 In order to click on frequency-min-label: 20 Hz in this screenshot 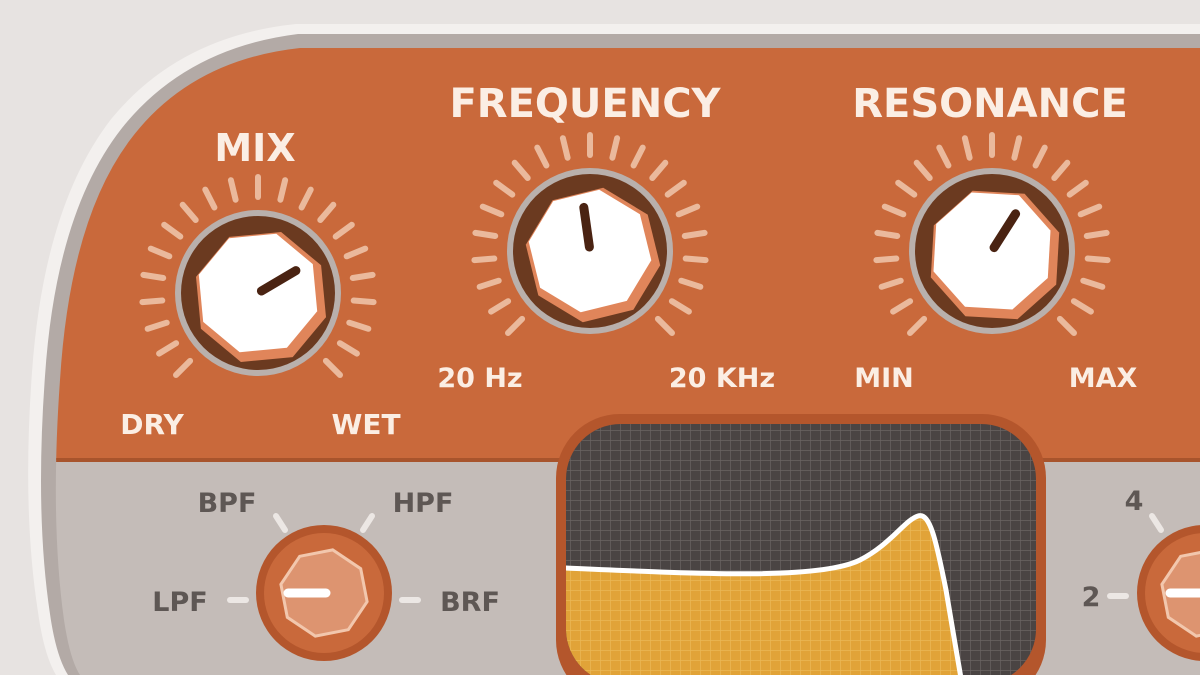, I will do `click(479, 378)`.